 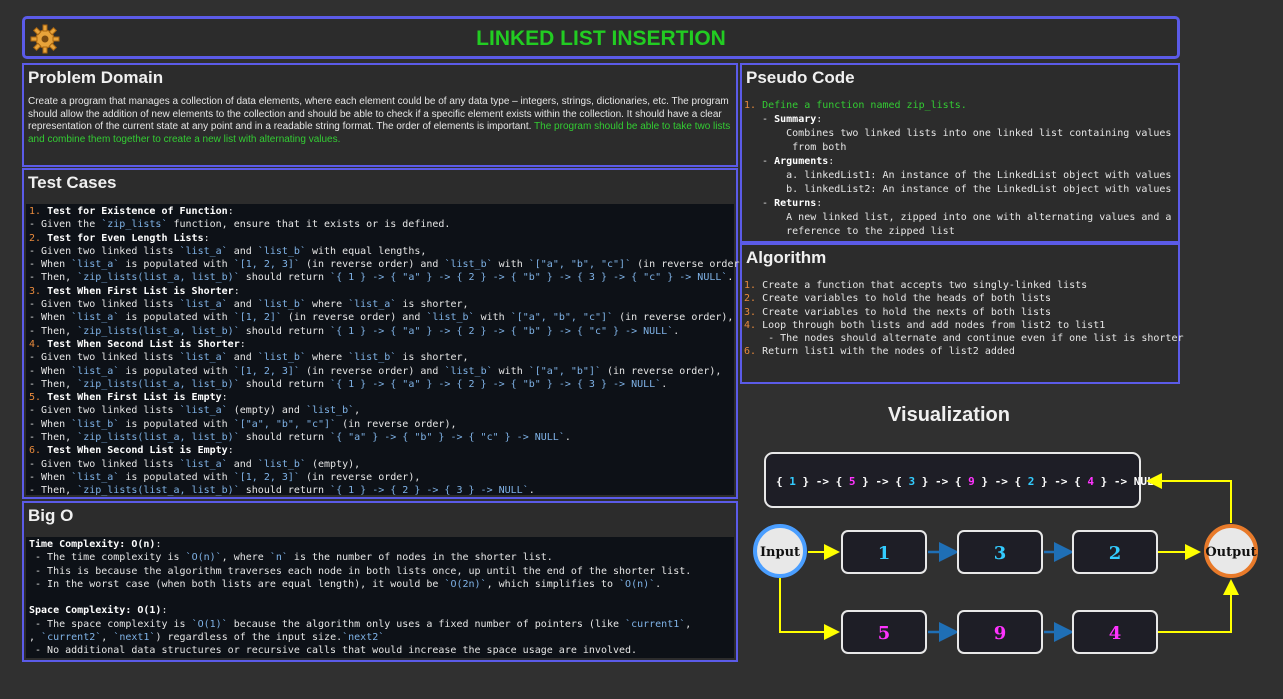 What do you see at coordinates (753, 105) in the screenshot?
I see `line-number: 1.` at bounding box center [753, 105].